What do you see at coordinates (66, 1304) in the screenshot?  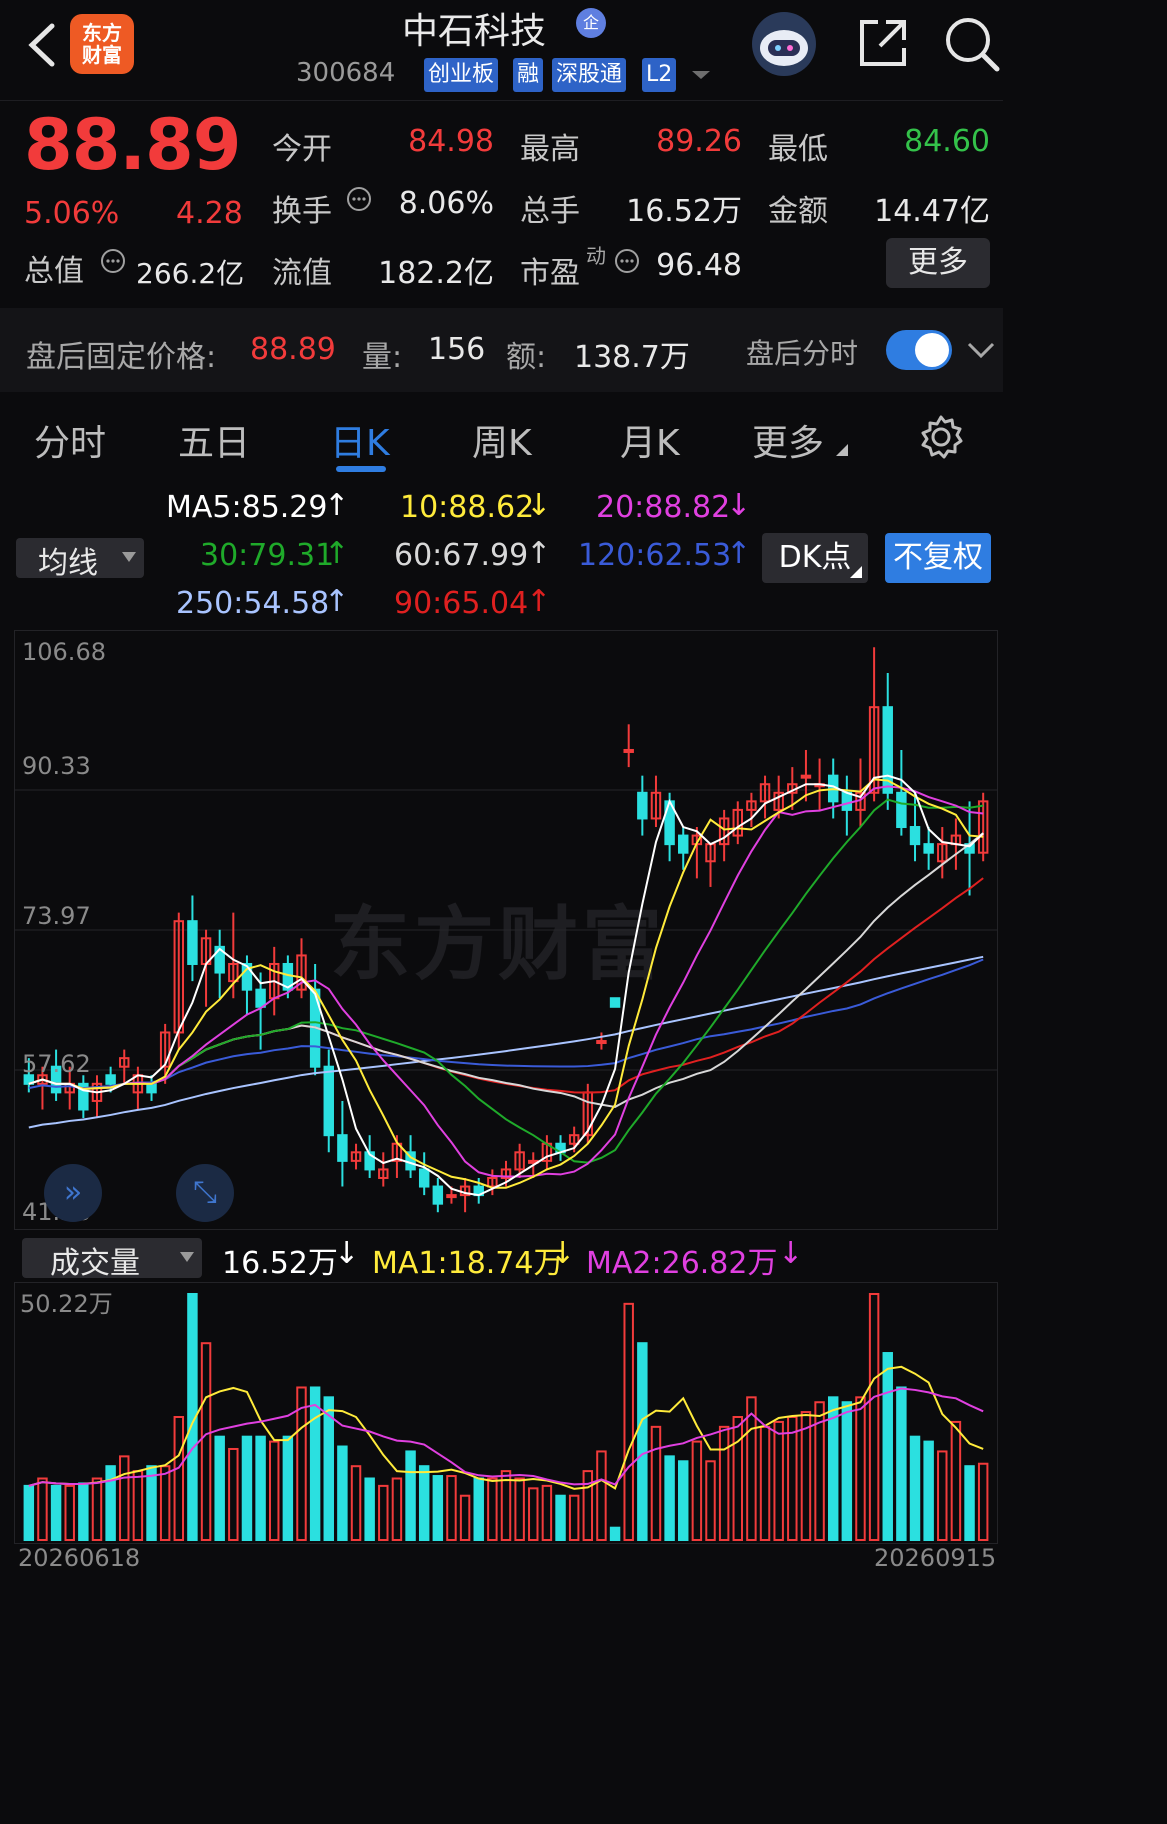 I see `volume-axis-top: 50.22万` at bounding box center [66, 1304].